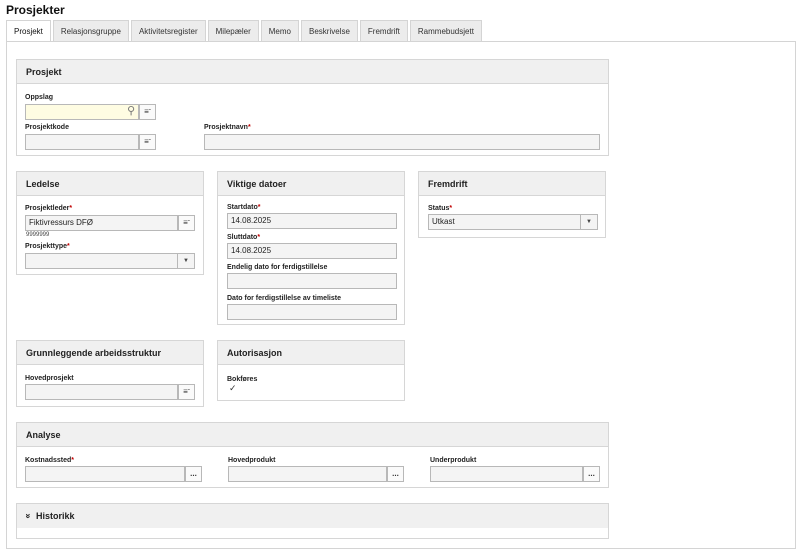 Image resolution: width=800 pixels, height=554 pixels. I want to click on startdato-label: Startdato*, so click(243, 207).